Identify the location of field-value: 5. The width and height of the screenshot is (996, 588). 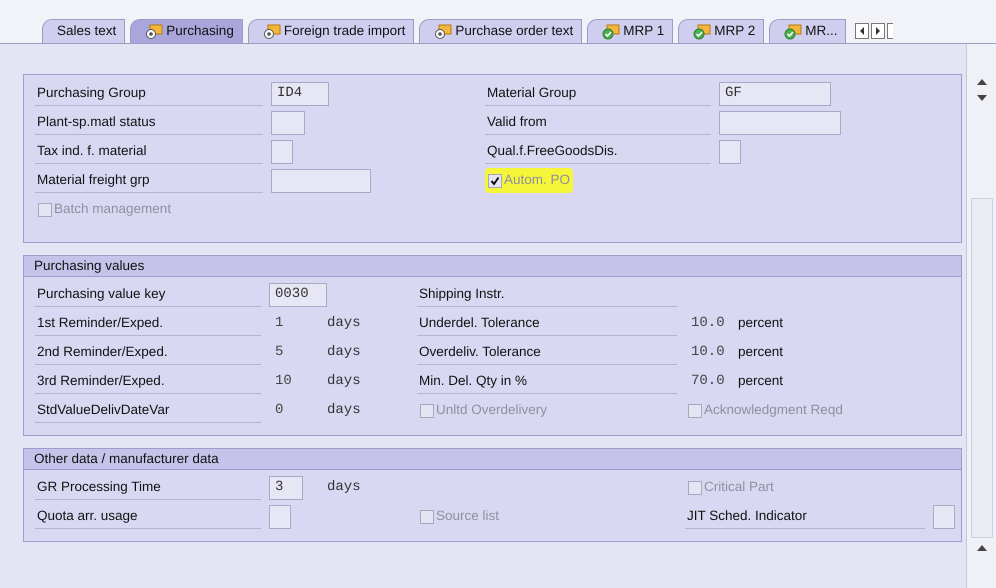
(279, 352).